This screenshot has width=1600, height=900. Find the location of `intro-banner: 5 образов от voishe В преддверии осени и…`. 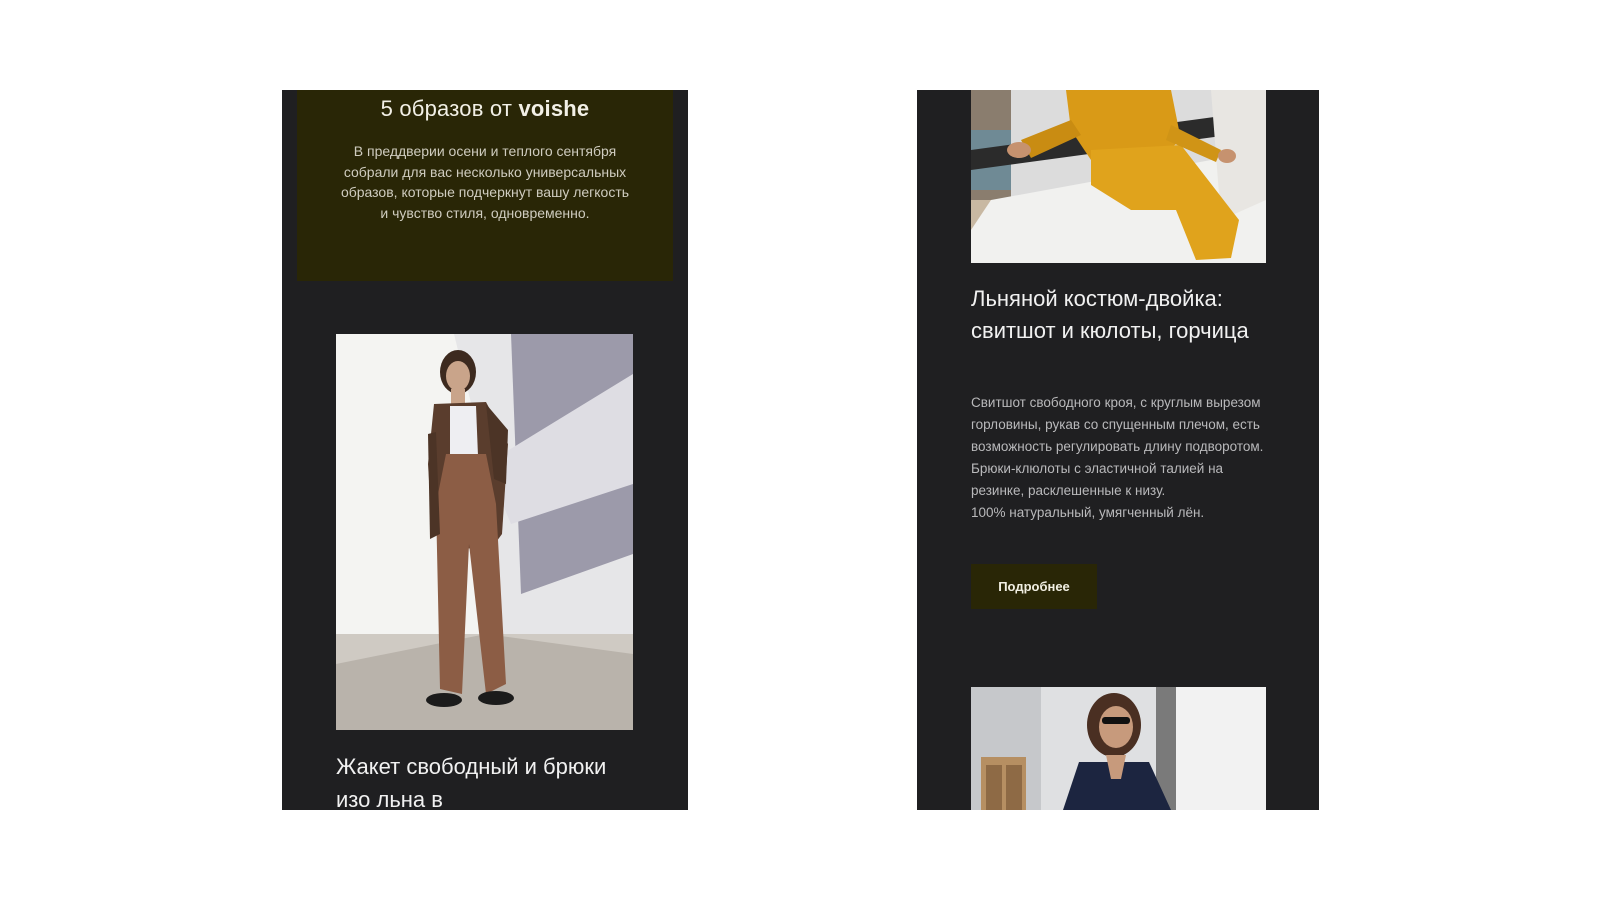

intro-banner: 5 образов от voishe В преддверии осени и… is located at coordinates (485, 185).